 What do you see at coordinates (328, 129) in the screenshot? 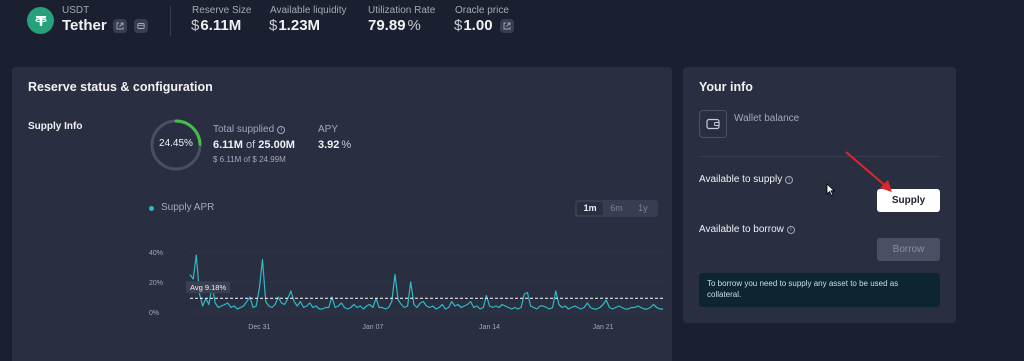
I see `apy-label: APY` at bounding box center [328, 129].